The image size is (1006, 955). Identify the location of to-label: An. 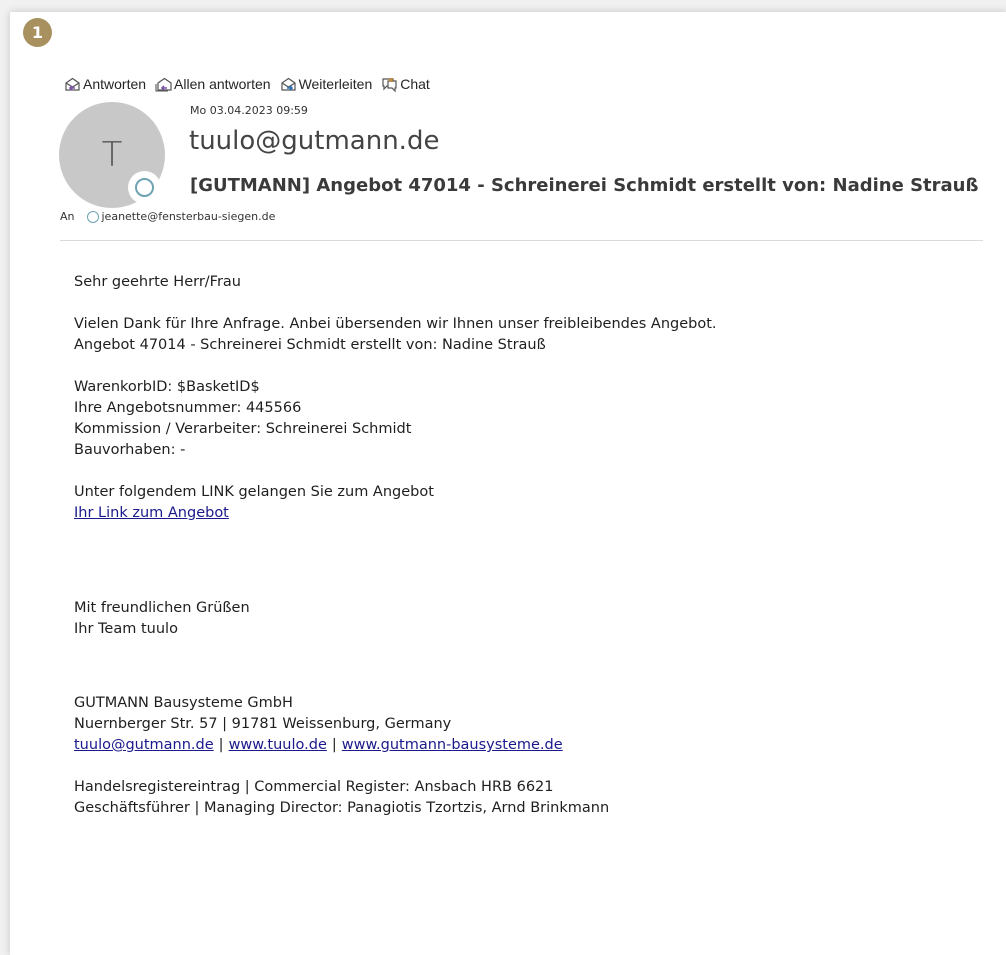
(67, 216).